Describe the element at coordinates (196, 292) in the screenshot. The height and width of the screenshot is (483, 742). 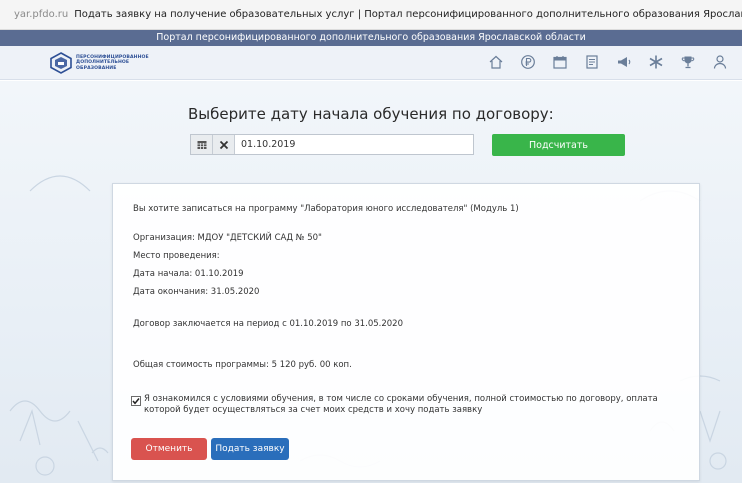
I see `end-date-line: Дата окончания: 31.05.2020` at that location.